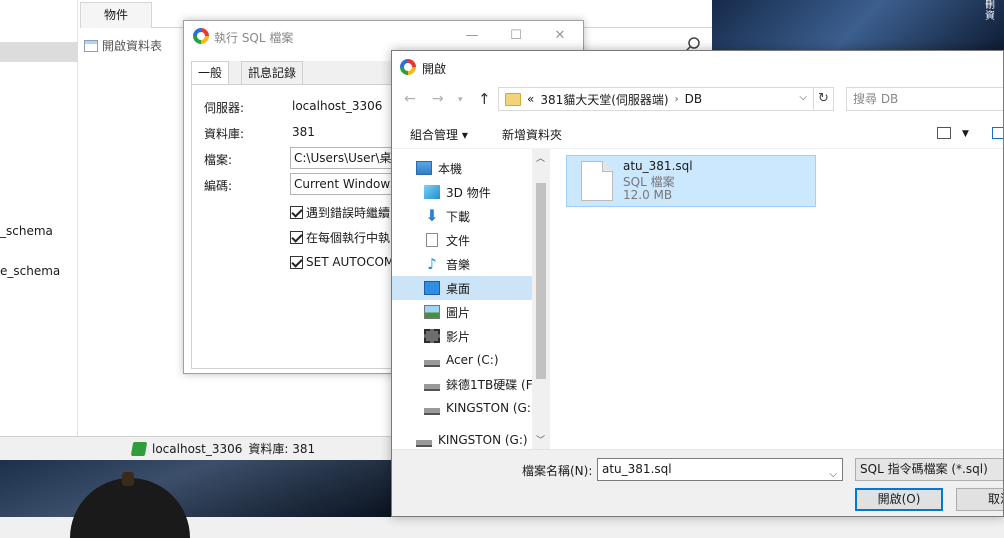 This screenshot has width=1004, height=538. I want to click on open-table-label: 開啟資料表, so click(132, 46).